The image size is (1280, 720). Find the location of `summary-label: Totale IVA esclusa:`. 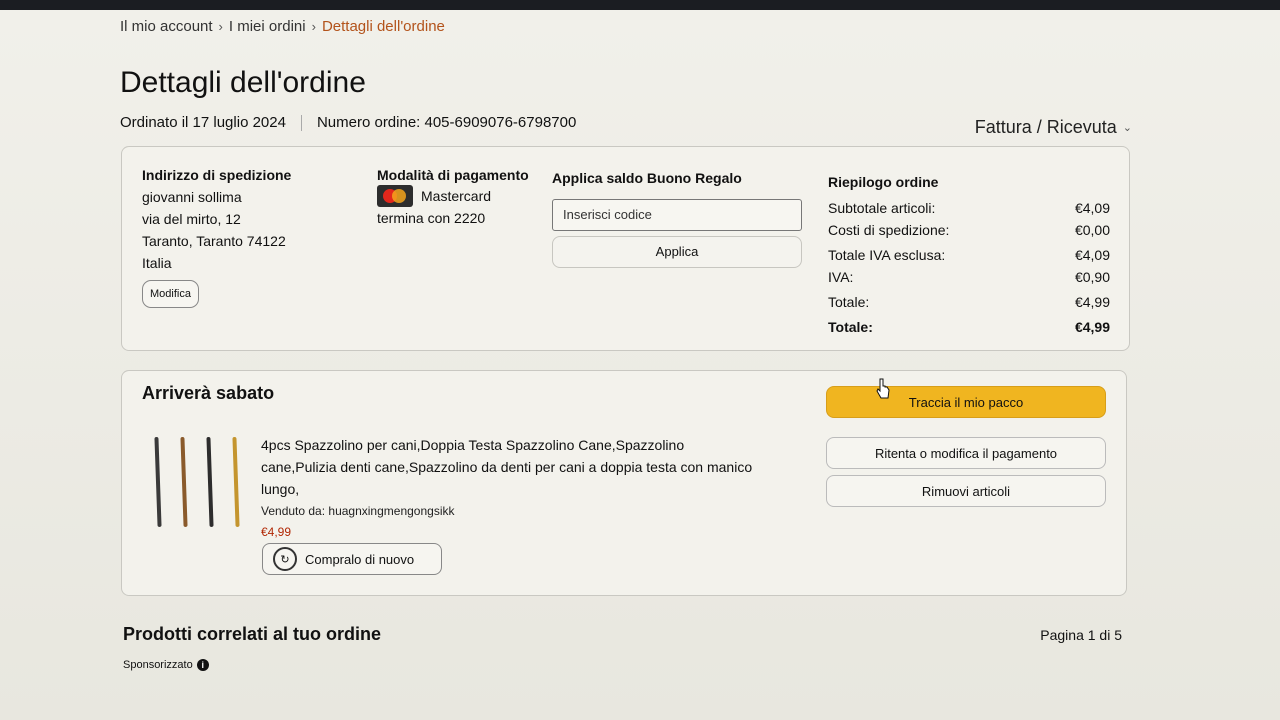

summary-label: Totale IVA esclusa: is located at coordinates (887, 255).